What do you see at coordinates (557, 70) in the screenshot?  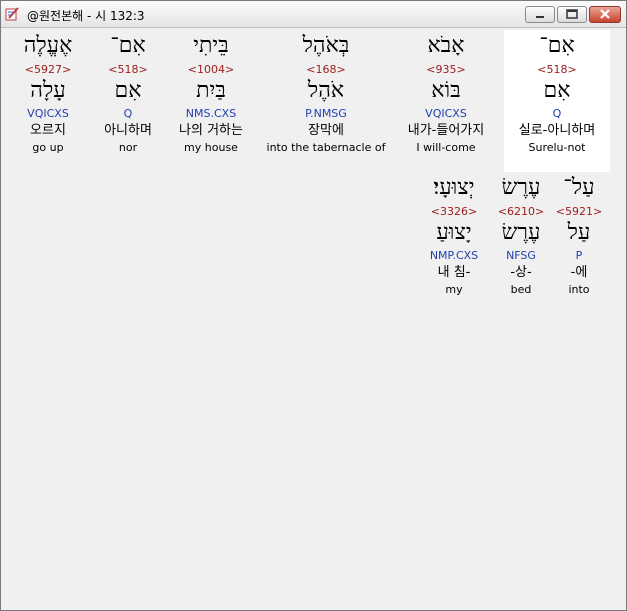 I see `strong-number: <518>` at bounding box center [557, 70].